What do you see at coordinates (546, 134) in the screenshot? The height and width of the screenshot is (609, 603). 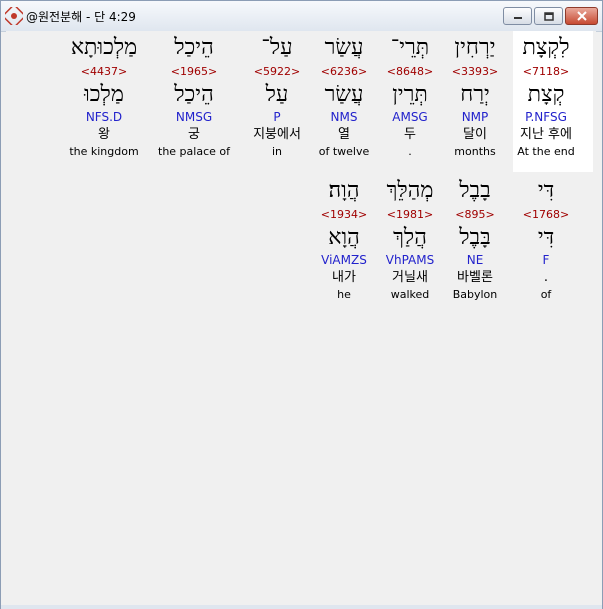 I see `korean-gloss: 지난 후에` at bounding box center [546, 134].